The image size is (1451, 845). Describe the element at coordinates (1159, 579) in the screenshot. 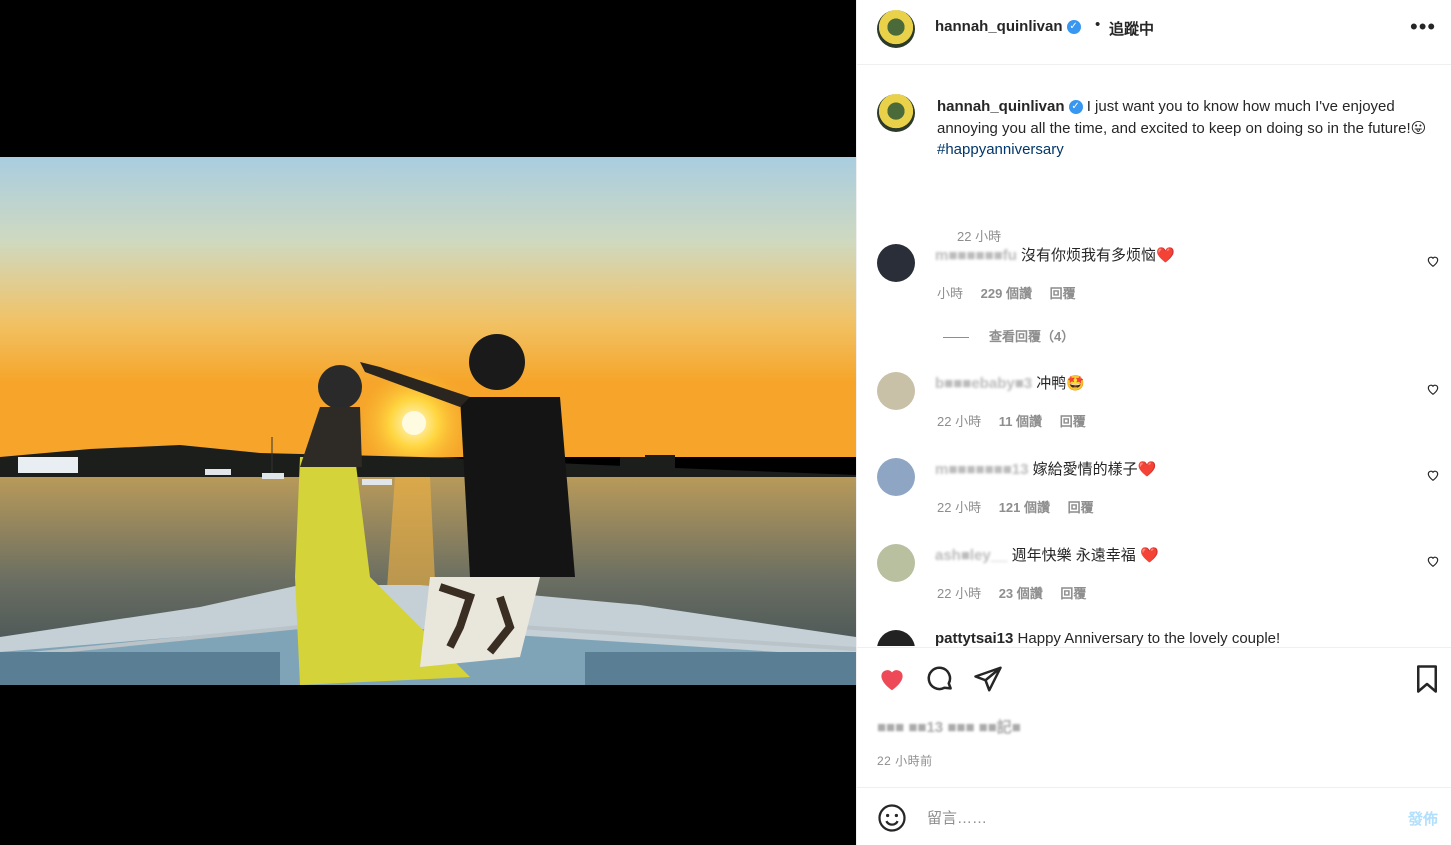

I see `comment-item: ash■ley__ 週年快樂 永遠幸福 ❤️ 22 小時 23 個讚 回覆` at that location.